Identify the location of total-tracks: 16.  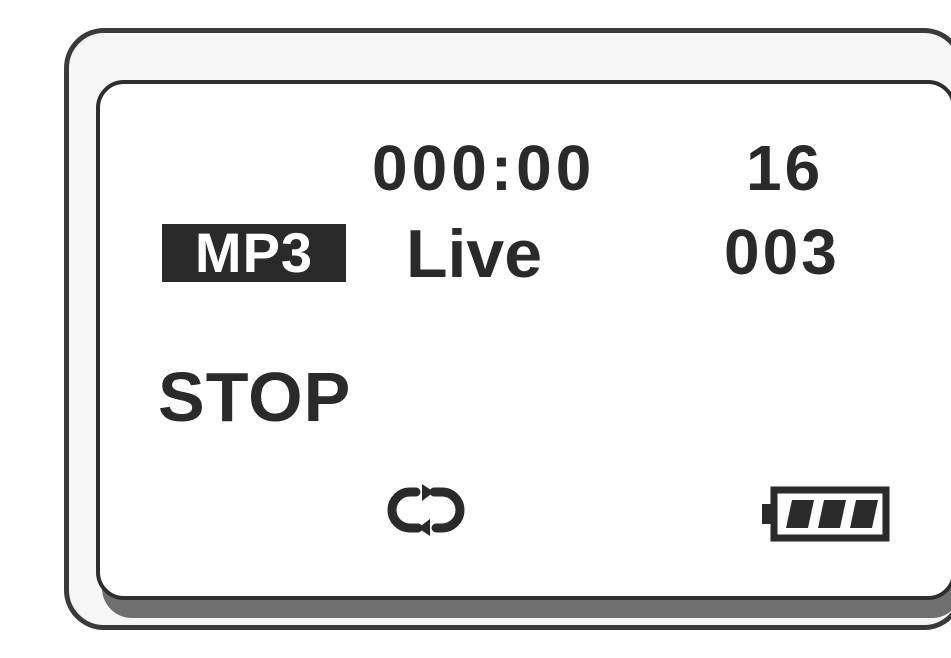
(785, 168).